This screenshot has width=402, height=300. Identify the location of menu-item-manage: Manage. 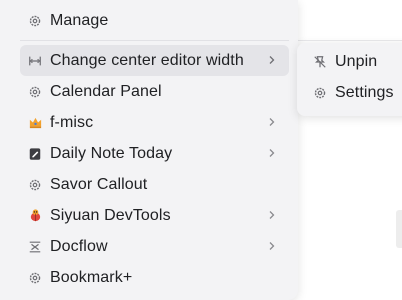
(154, 20).